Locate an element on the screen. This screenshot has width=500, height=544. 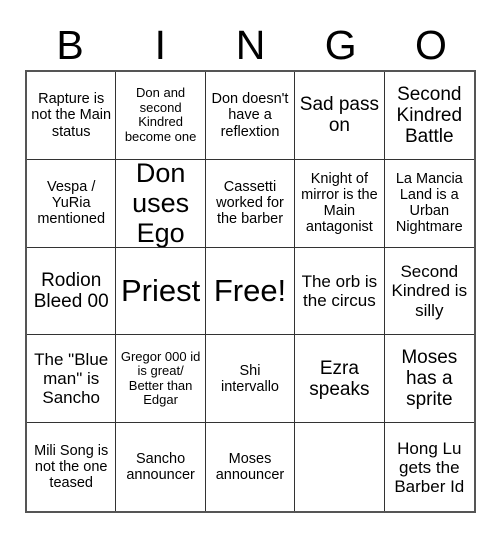
bingo-cell-label: Rapture is not the Main status is located at coordinates (71, 115).